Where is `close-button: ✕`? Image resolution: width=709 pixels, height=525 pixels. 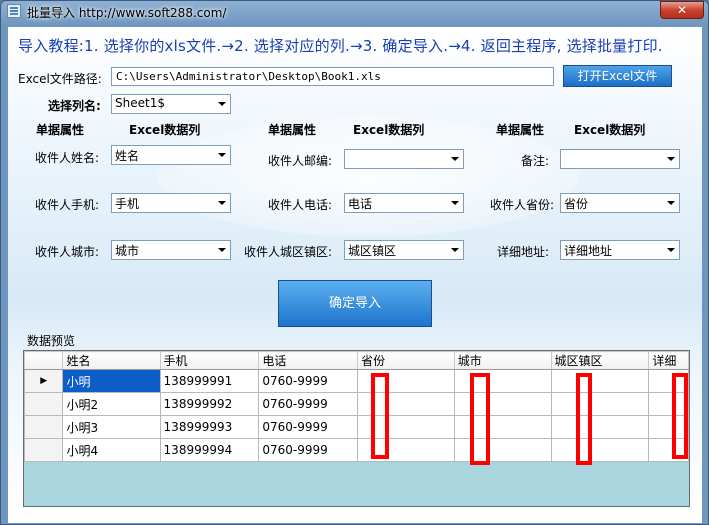
close-button: ✕ is located at coordinates (682, 10).